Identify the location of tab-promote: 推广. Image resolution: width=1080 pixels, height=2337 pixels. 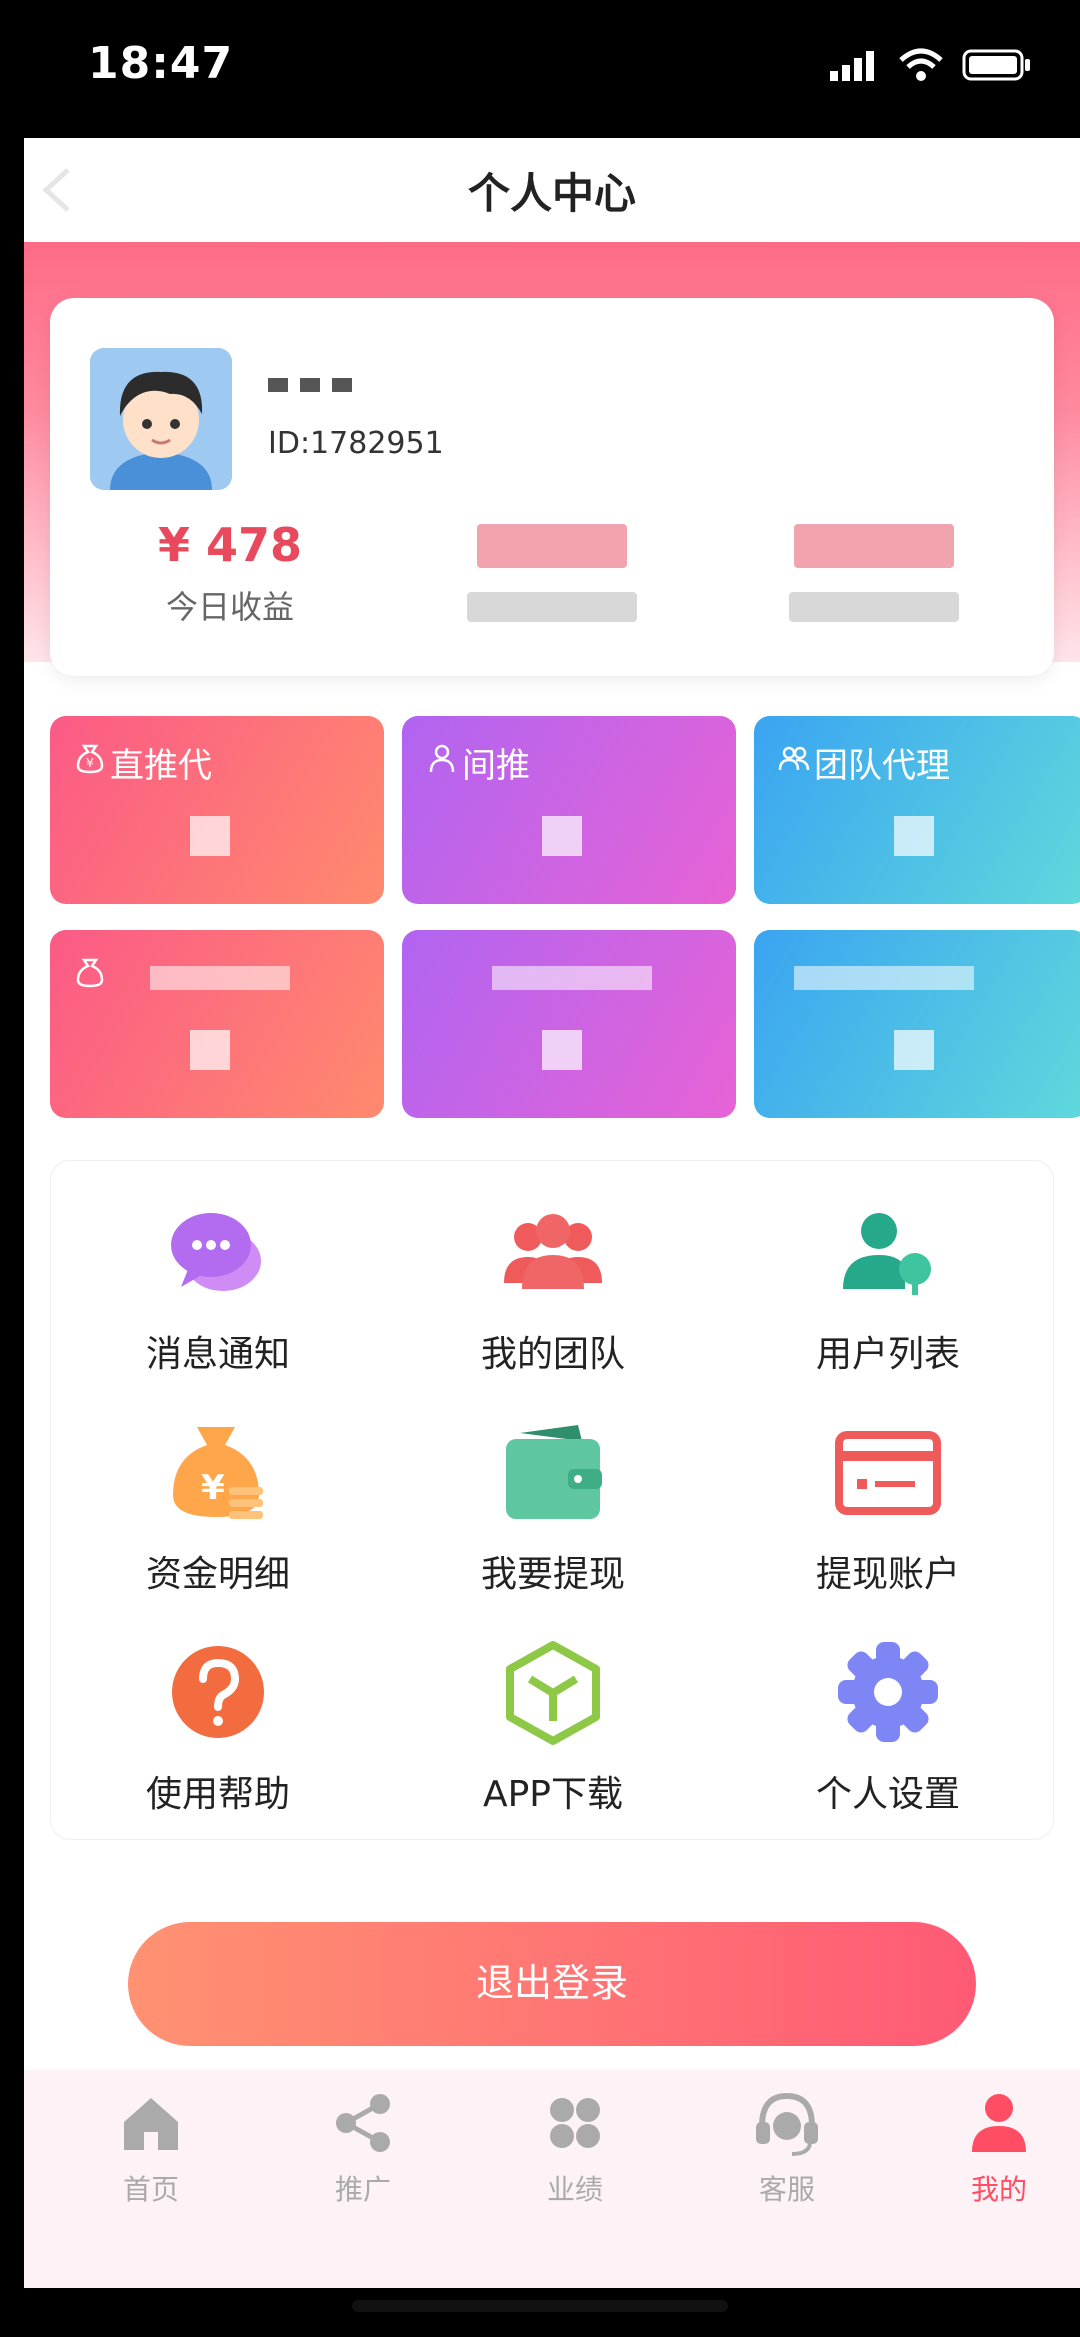
(363, 2148).